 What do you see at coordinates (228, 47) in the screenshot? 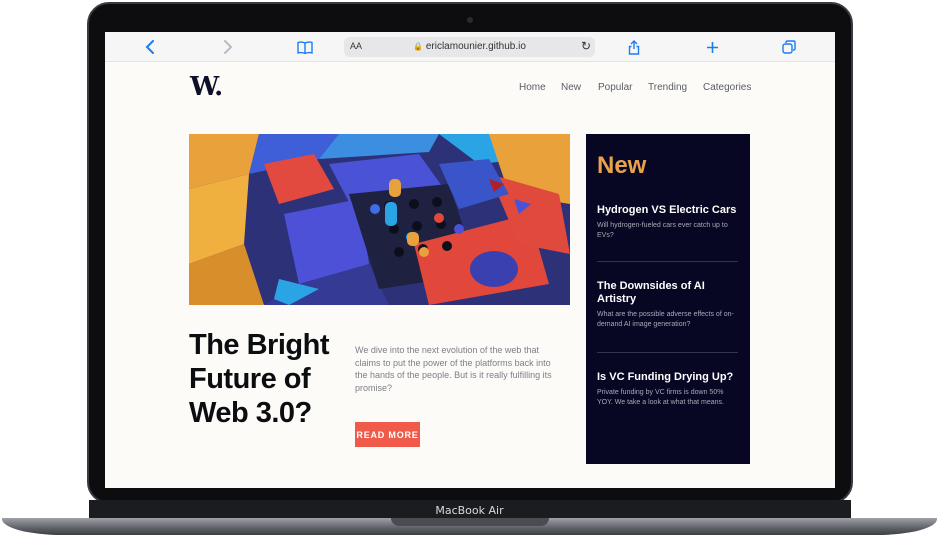
I see `forward-icon` at bounding box center [228, 47].